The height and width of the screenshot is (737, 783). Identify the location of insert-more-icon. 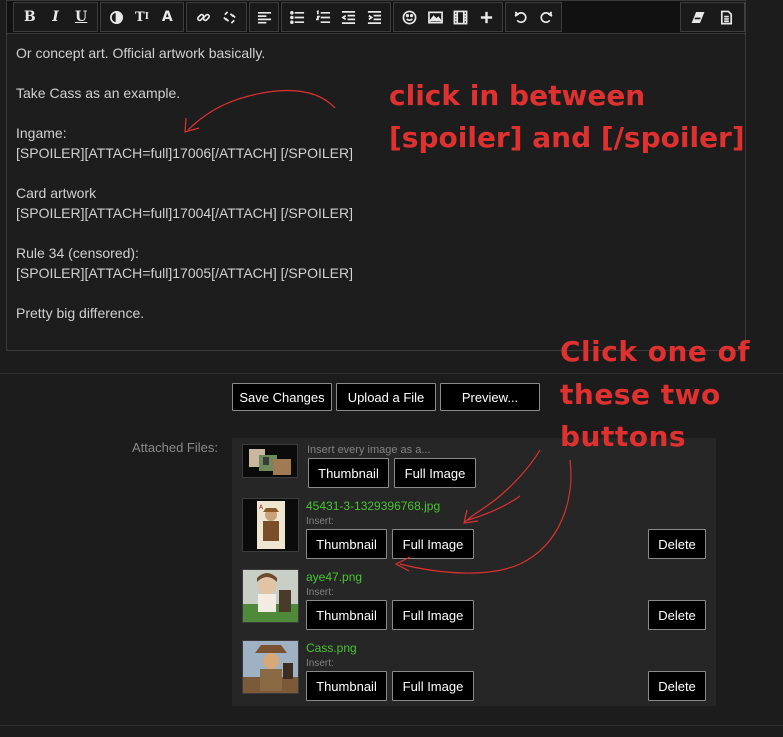
(486, 17).